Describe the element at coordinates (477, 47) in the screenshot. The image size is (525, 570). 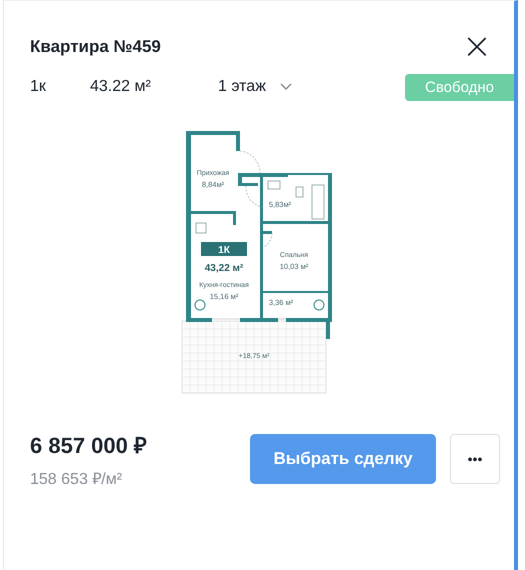
I see `close-button: ×` at that location.